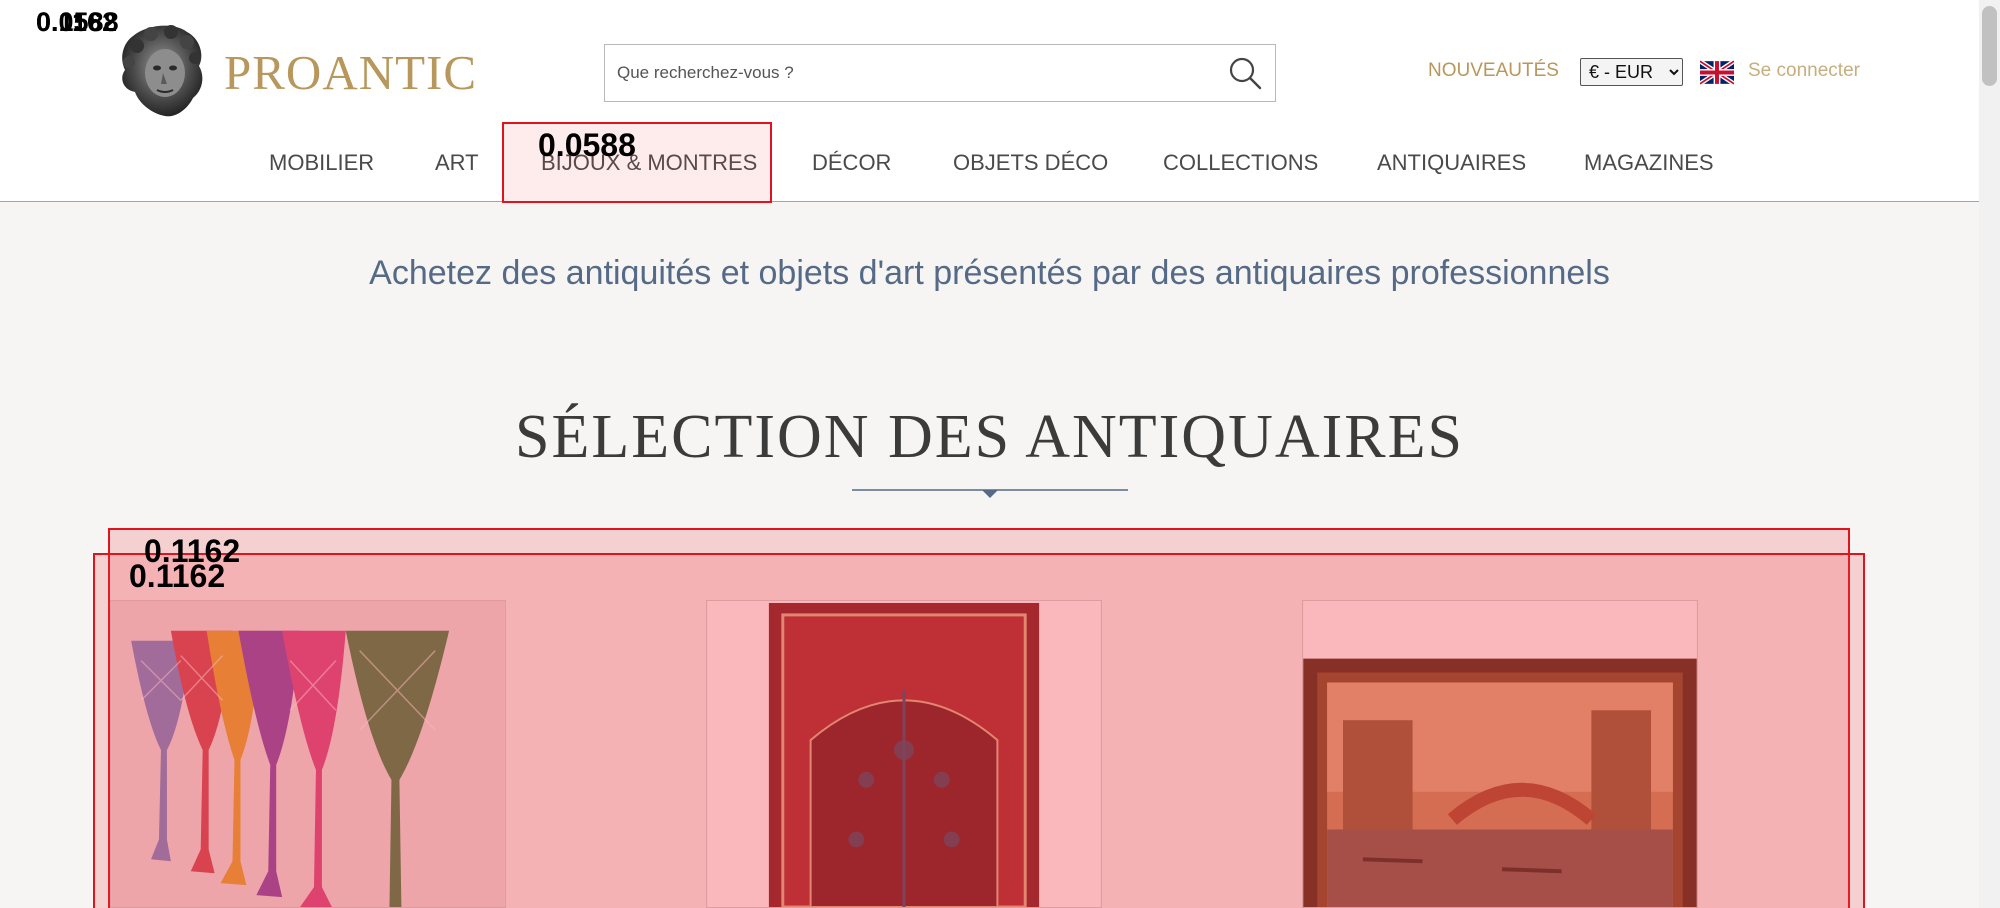 The height and width of the screenshot is (908, 2000). I want to click on product-image-persian-rug, so click(904, 754).